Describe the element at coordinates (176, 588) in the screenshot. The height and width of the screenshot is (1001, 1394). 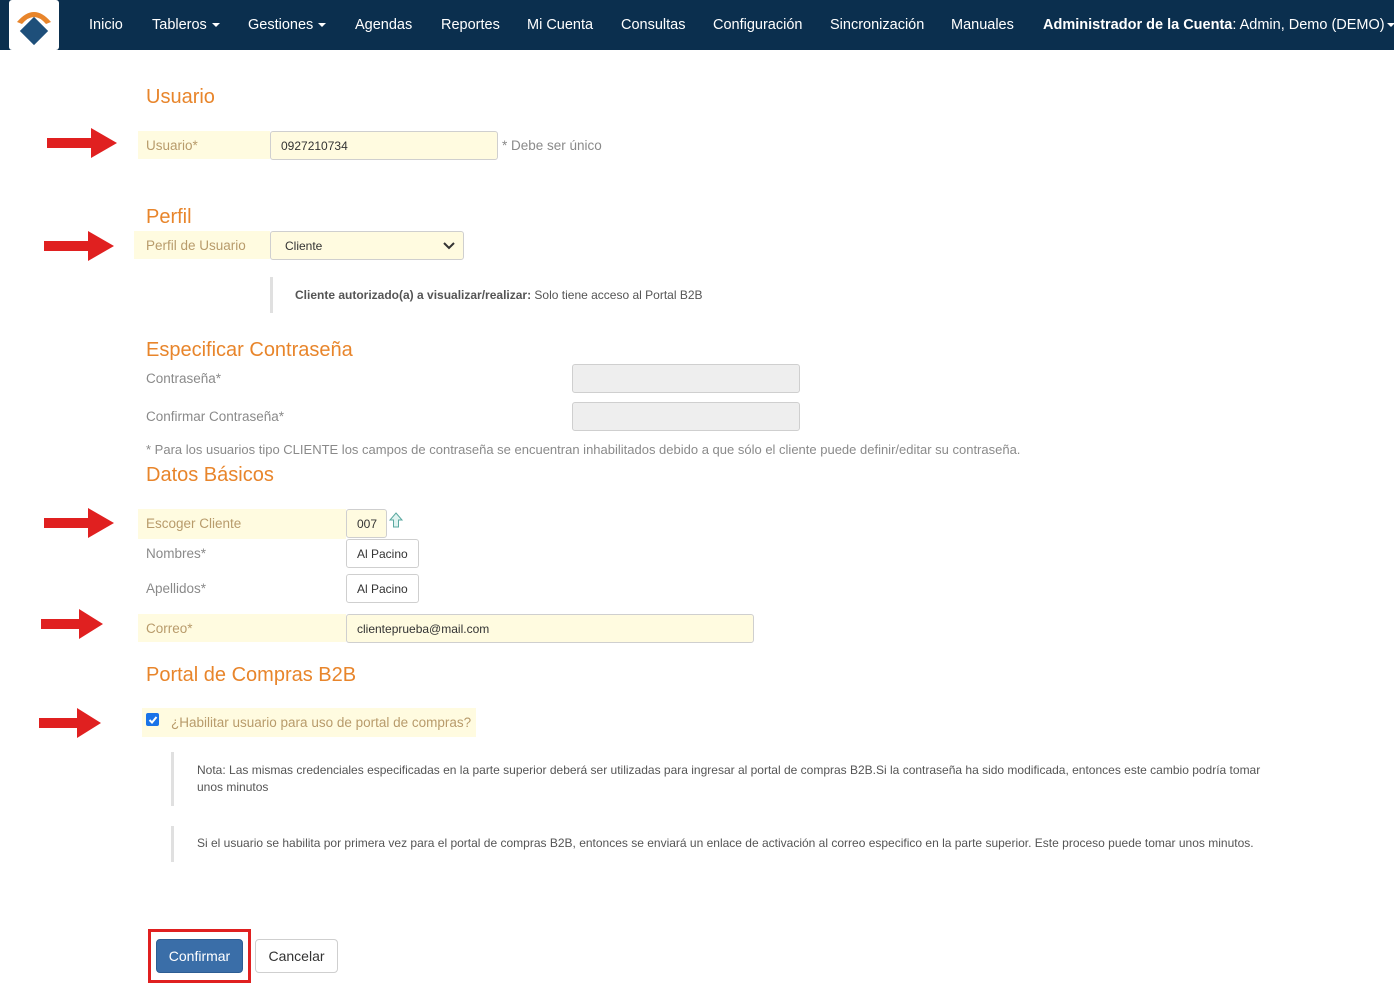
I see `apellidos-label: Apellidos*` at that location.